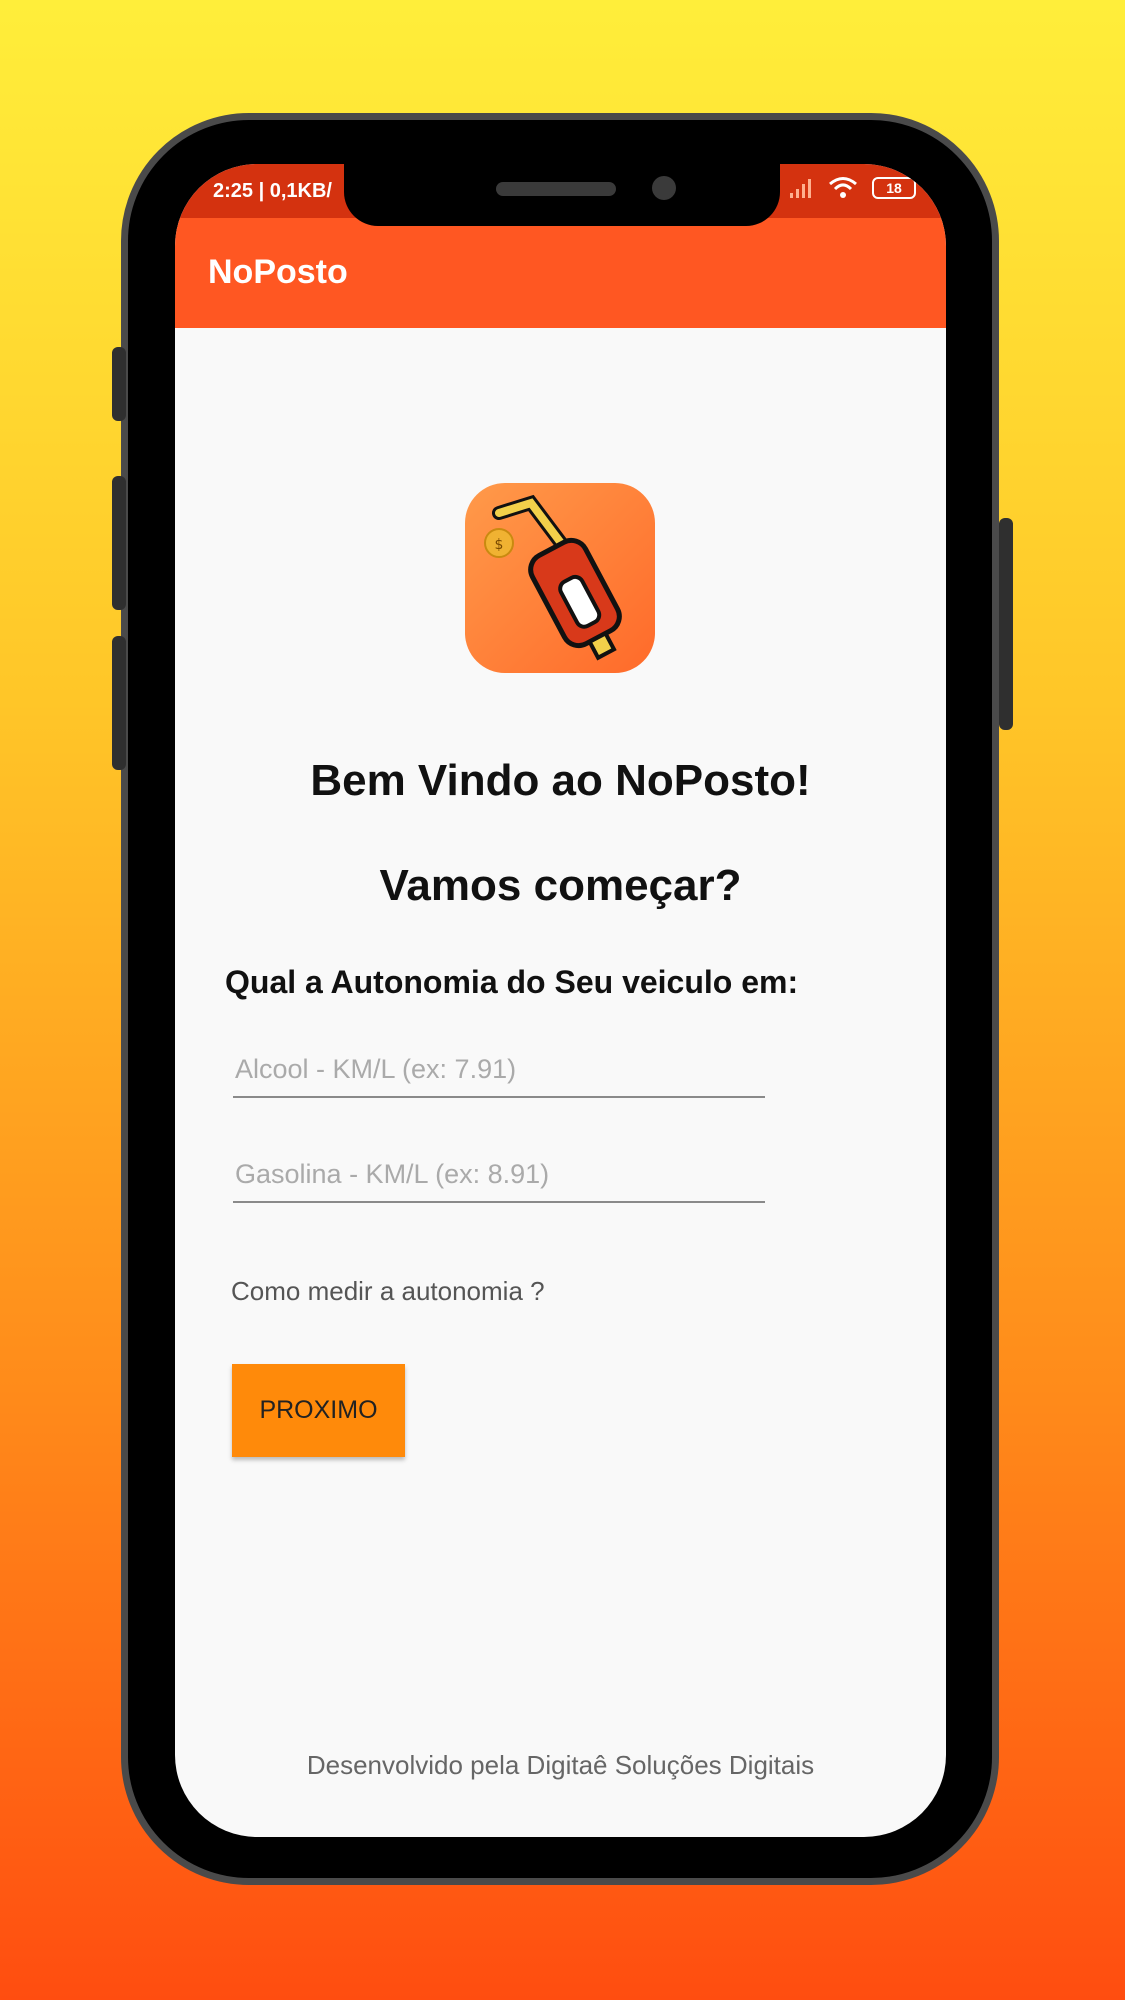  What do you see at coordinates (512, 982) in the screenshot?
I see `autonomy-question: Qual a Autonomia do Seu veiculo em:` at bounding box center [512, 982].